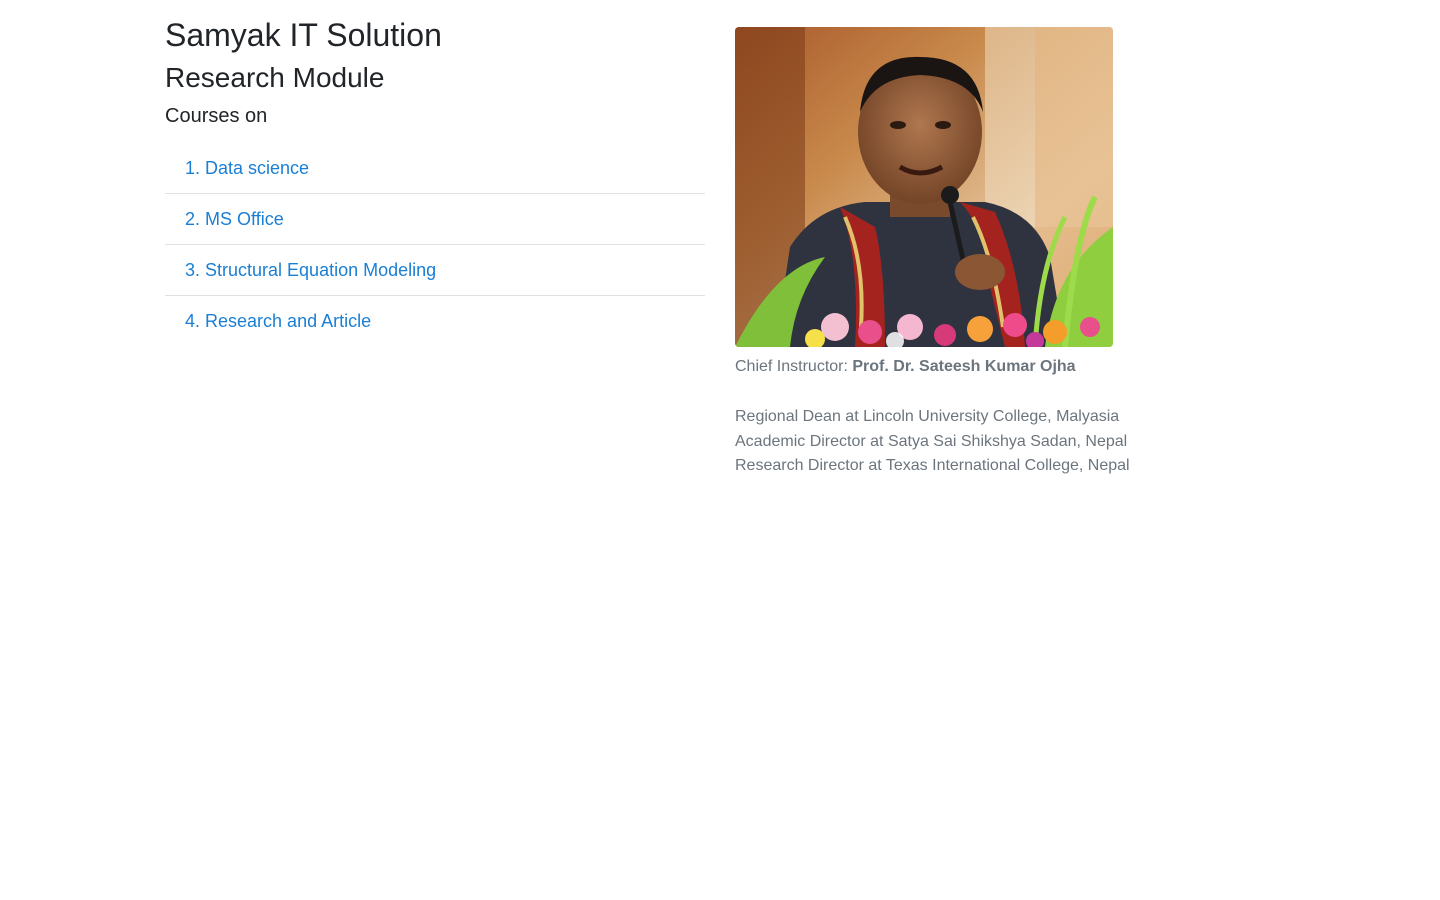 The width and height of the screenshot is (1440, 900). What do you see at coordinates (244, 218) in the screenshot?
I see `course-label: MS Office` at bounding box center [244, 218].